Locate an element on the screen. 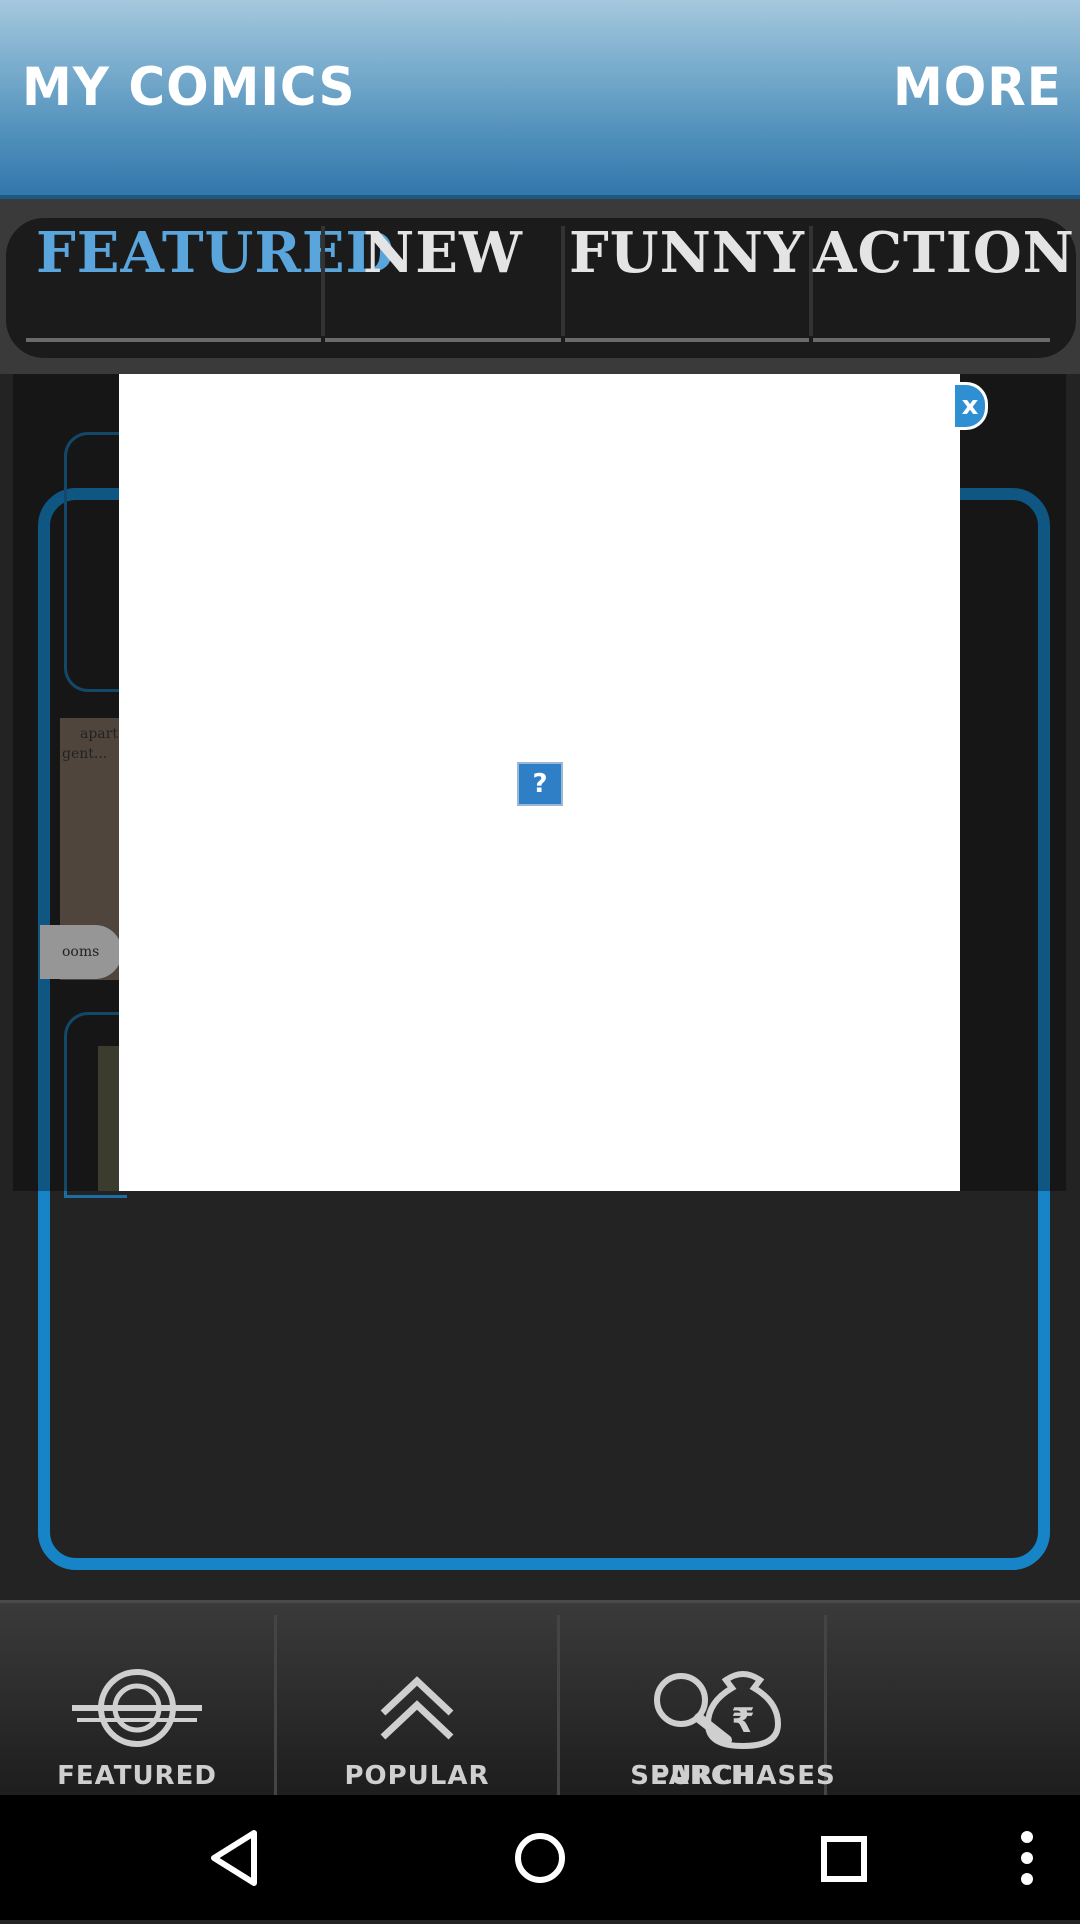 The image size is (1080, 1924). broken-image-icon: ? is located at coordinates (540, 784).